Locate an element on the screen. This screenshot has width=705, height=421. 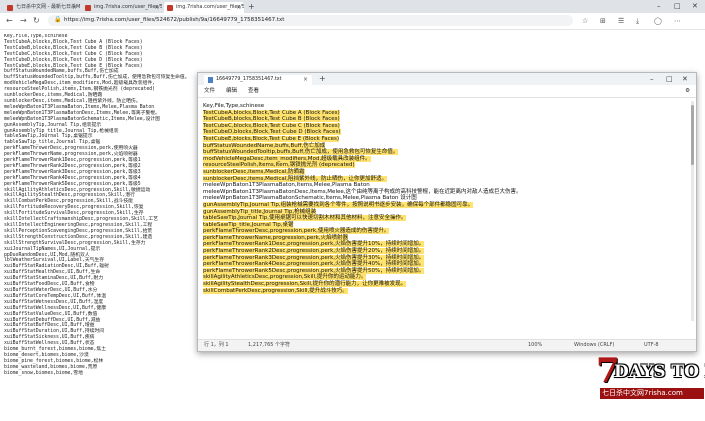
notepad-line-text: sunblockerDesc,items,Medical,防晒霜 is located at coordinates (254, 171).